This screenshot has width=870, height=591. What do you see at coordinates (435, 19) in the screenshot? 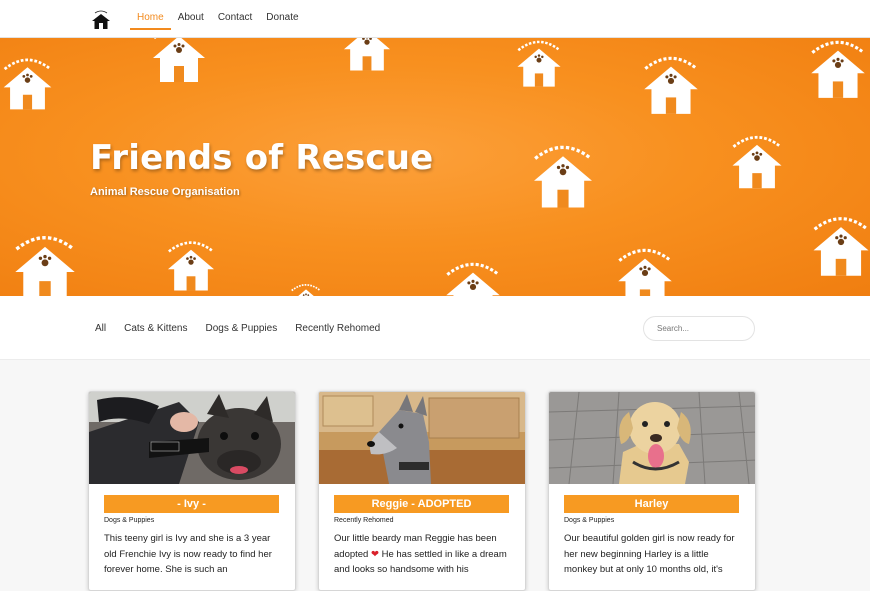
I see `top-navbar: Home About Contact Donate` at bounding box center [435, 19].